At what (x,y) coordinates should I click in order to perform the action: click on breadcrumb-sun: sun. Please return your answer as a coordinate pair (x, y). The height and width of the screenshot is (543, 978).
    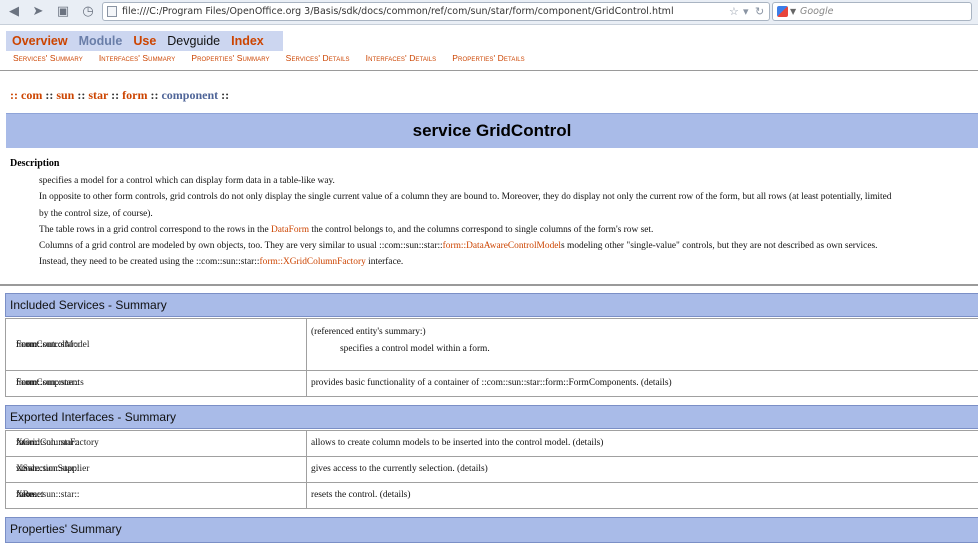
    Looking at the image, I should click on (65, 95).